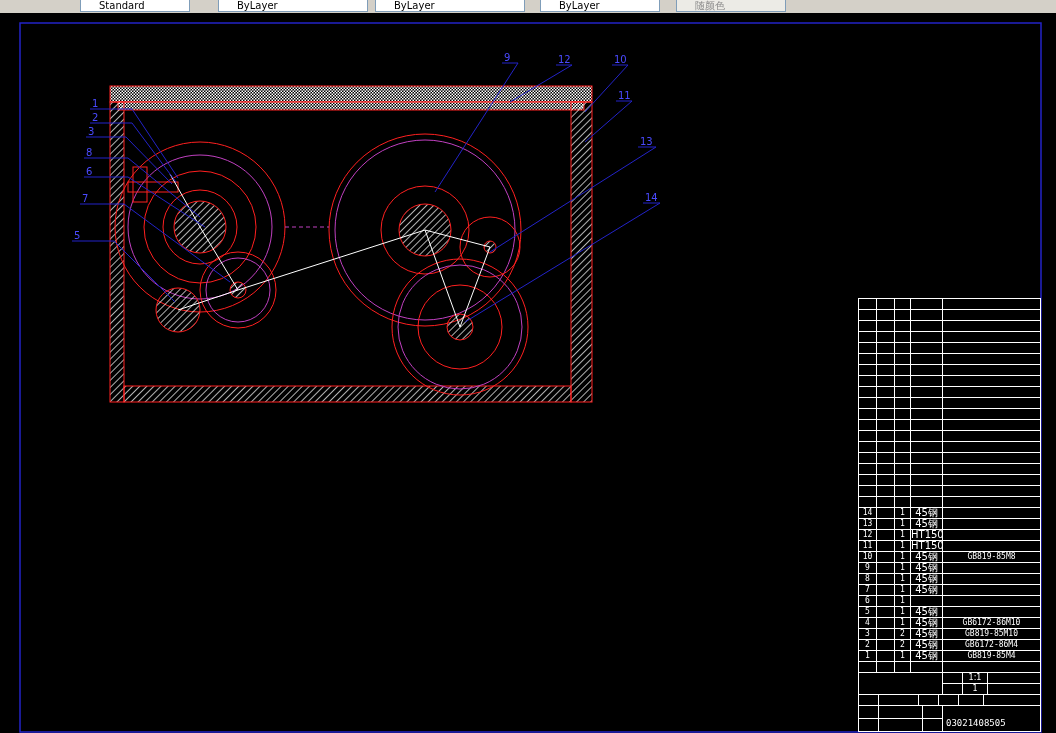  I want to click on dropdown: Standard, so click(135, 6).